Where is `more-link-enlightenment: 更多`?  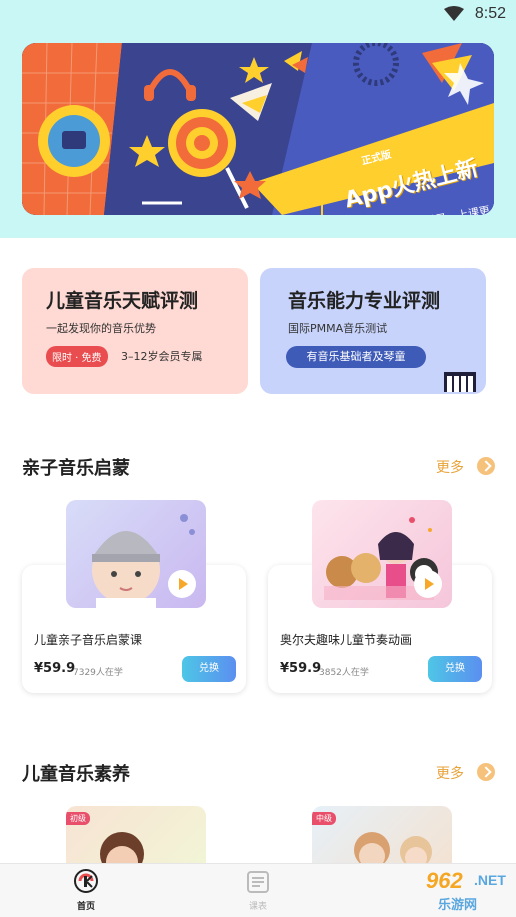 more-link-enlightenment: 更多 is located at coordinates (450, 467).